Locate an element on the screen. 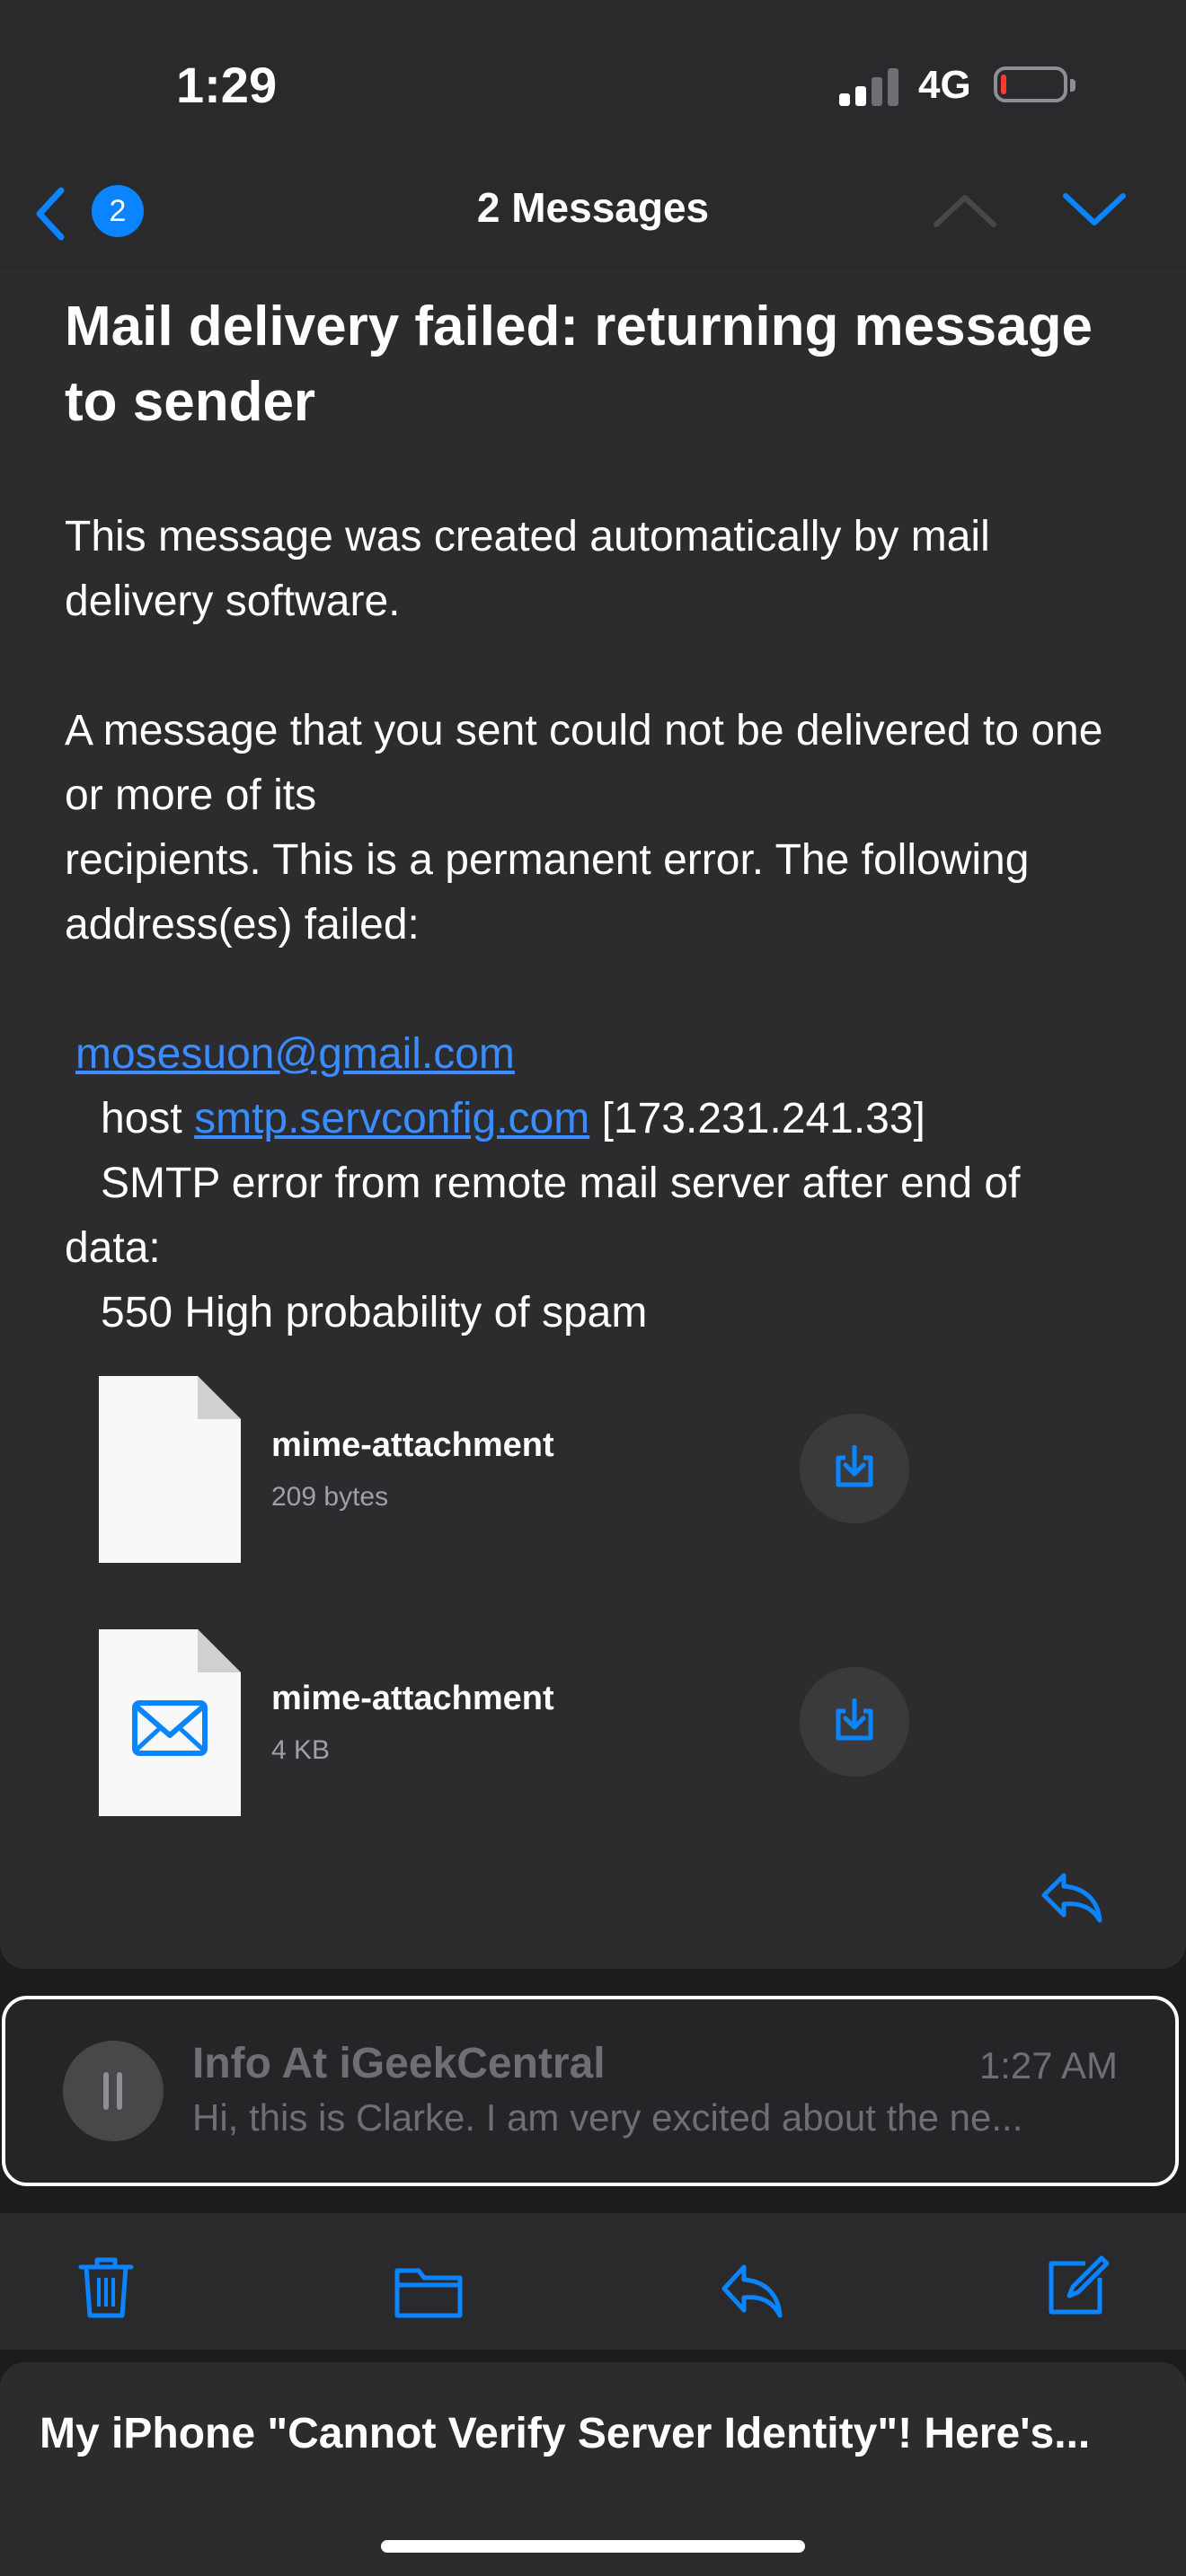 Image resolution: width=1186 pixels, height=2576 pixels. collapsed-message is located at coordinates (590, 2091).